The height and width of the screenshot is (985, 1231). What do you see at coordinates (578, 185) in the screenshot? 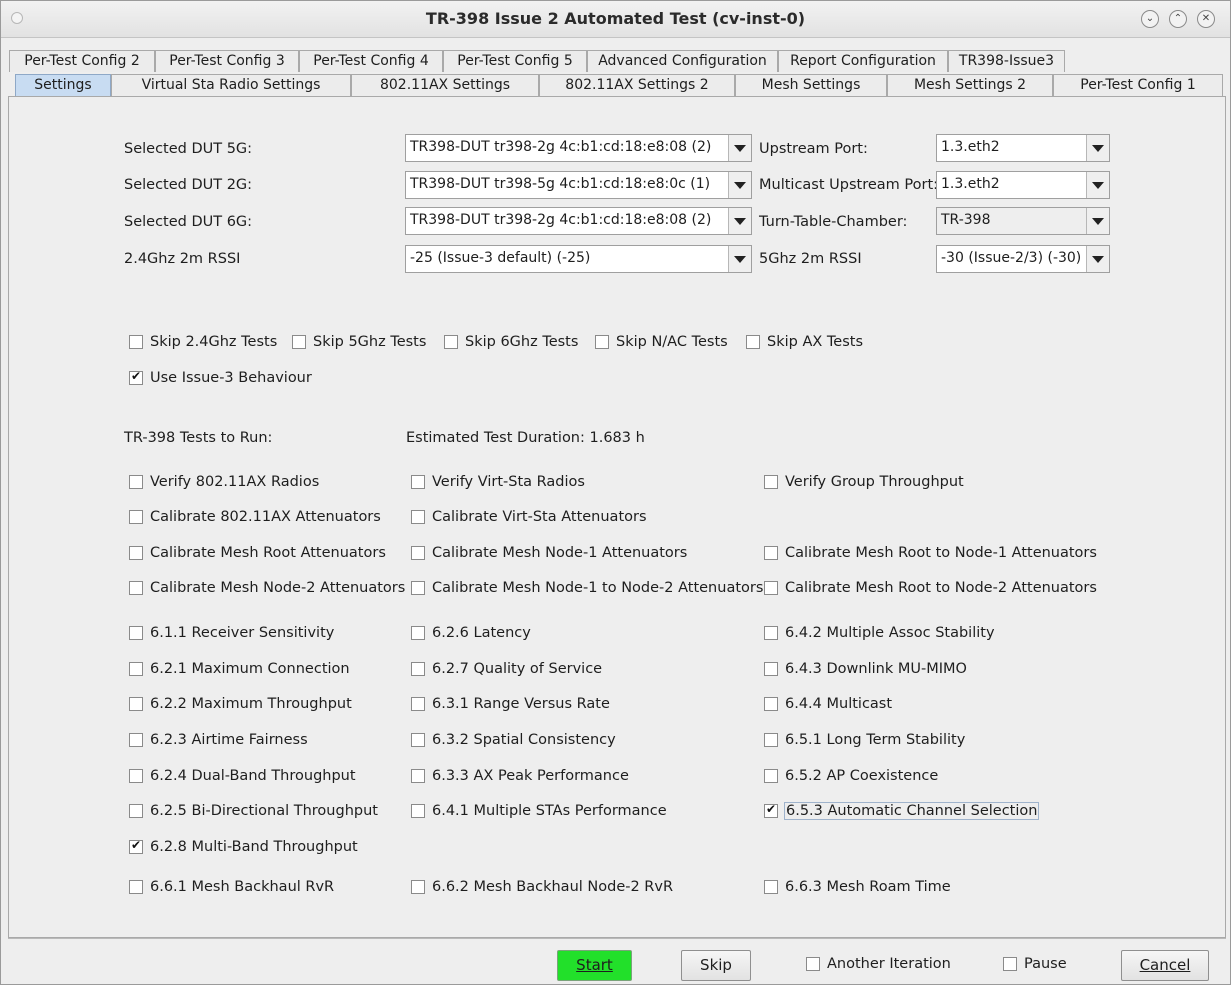
I see `dut2g-select: TR398-DUT tr398-5g 4c:b1:cd:18:e8:0c (1)` at bounding box center [578, 185].